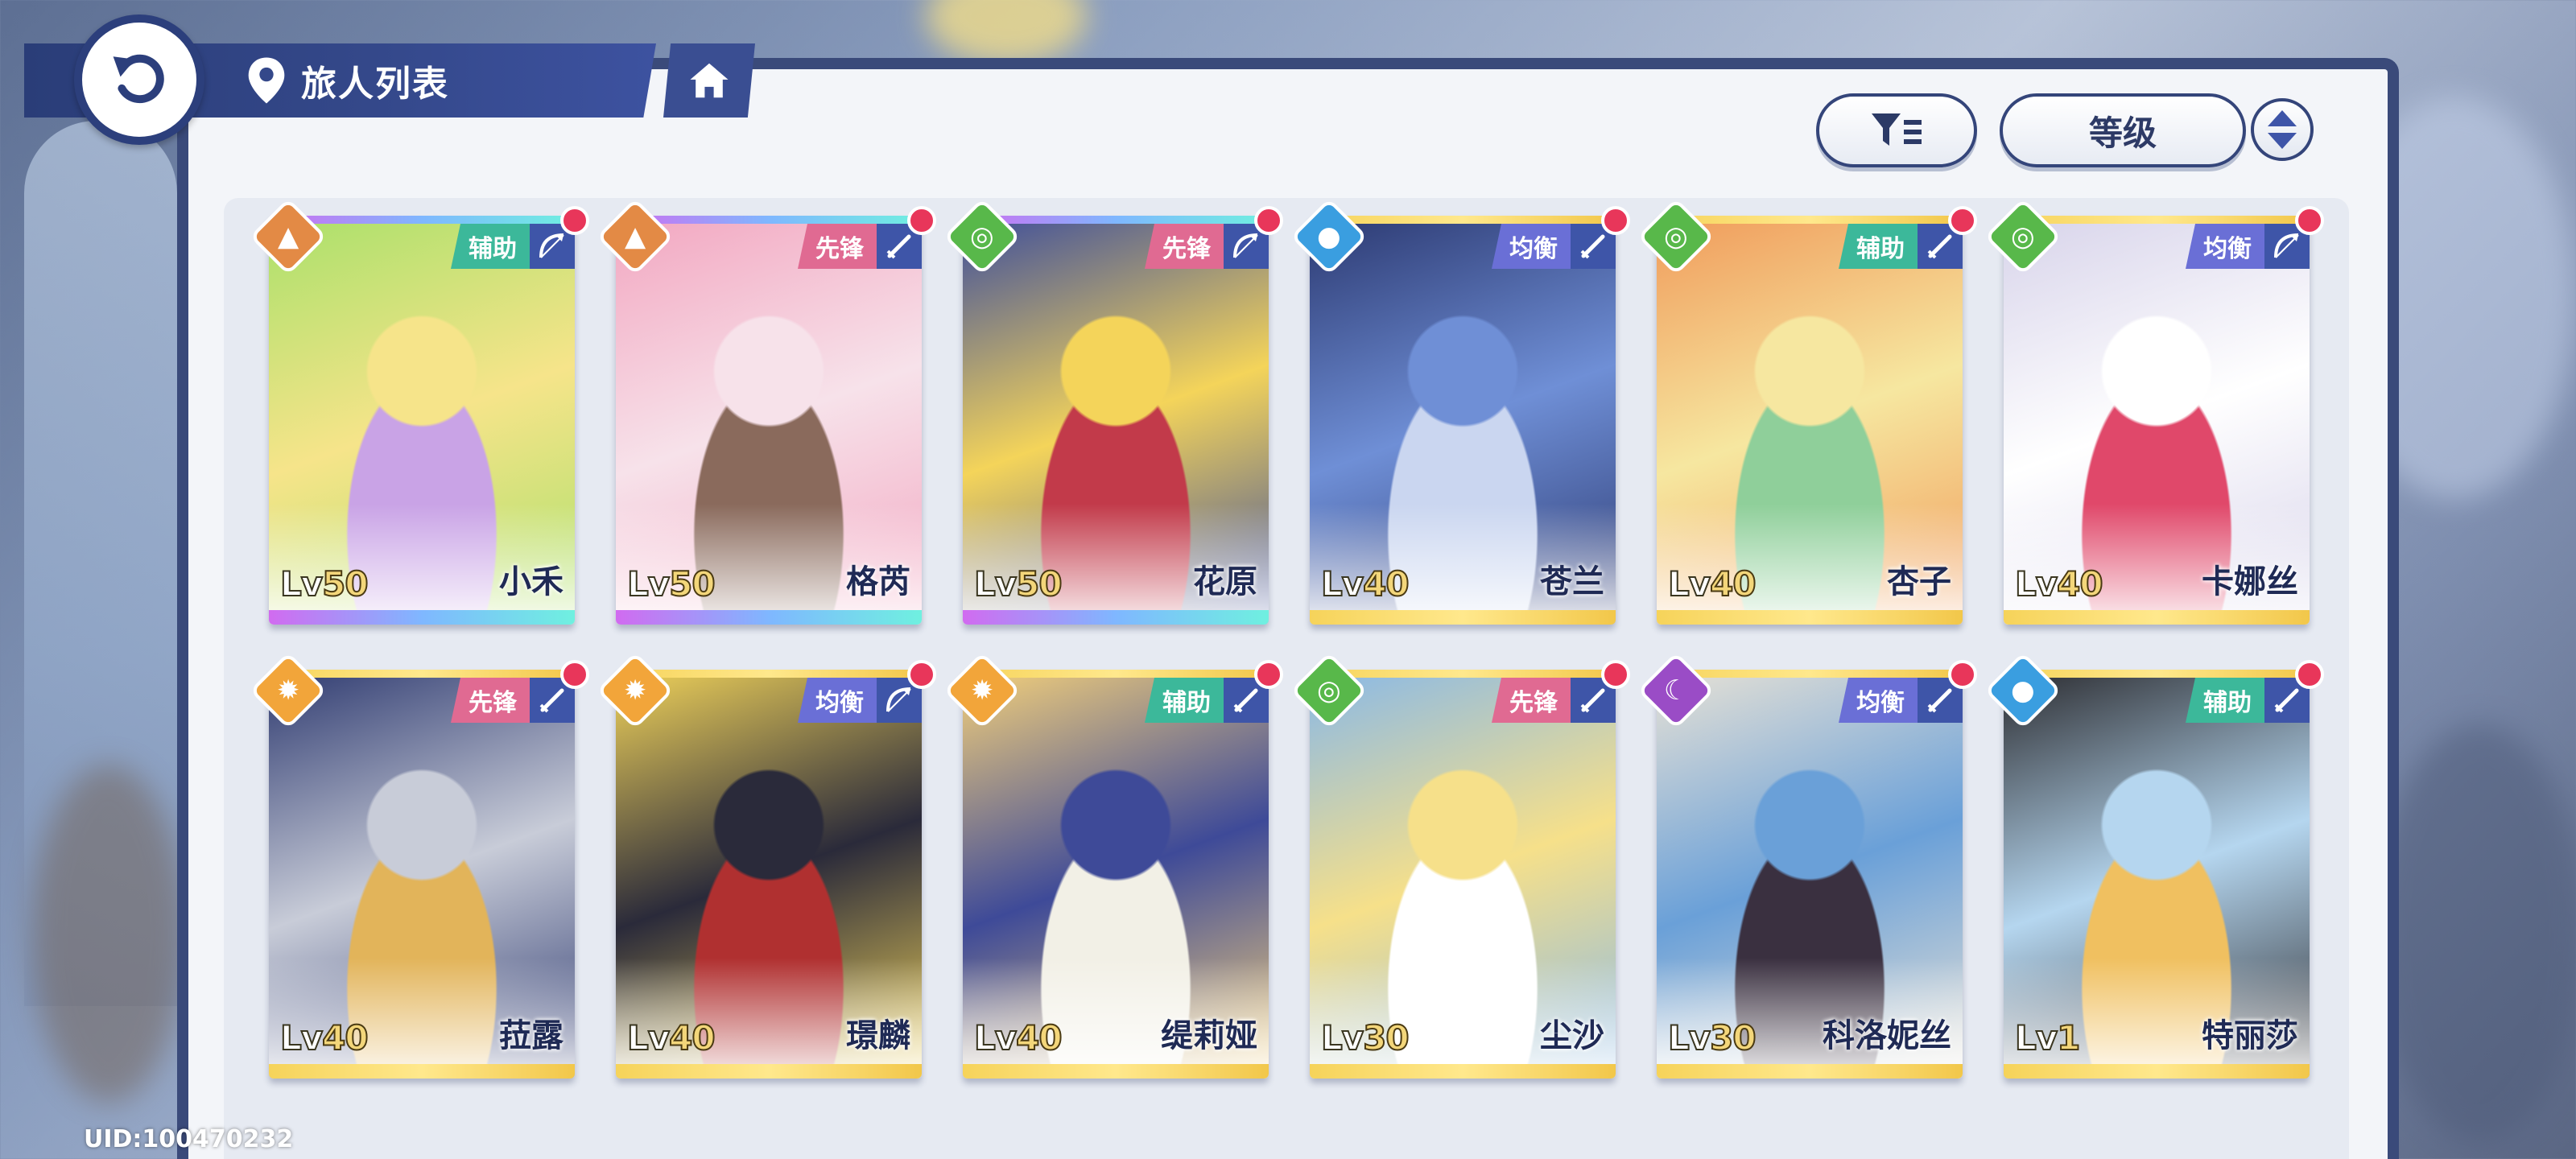 This screenshot has height=1159, width=2576. Describe the element at coordinates (2154, 865) in the screenshot. I see `character-card: ● 辅助 Lv1 特丽莎` at that location.